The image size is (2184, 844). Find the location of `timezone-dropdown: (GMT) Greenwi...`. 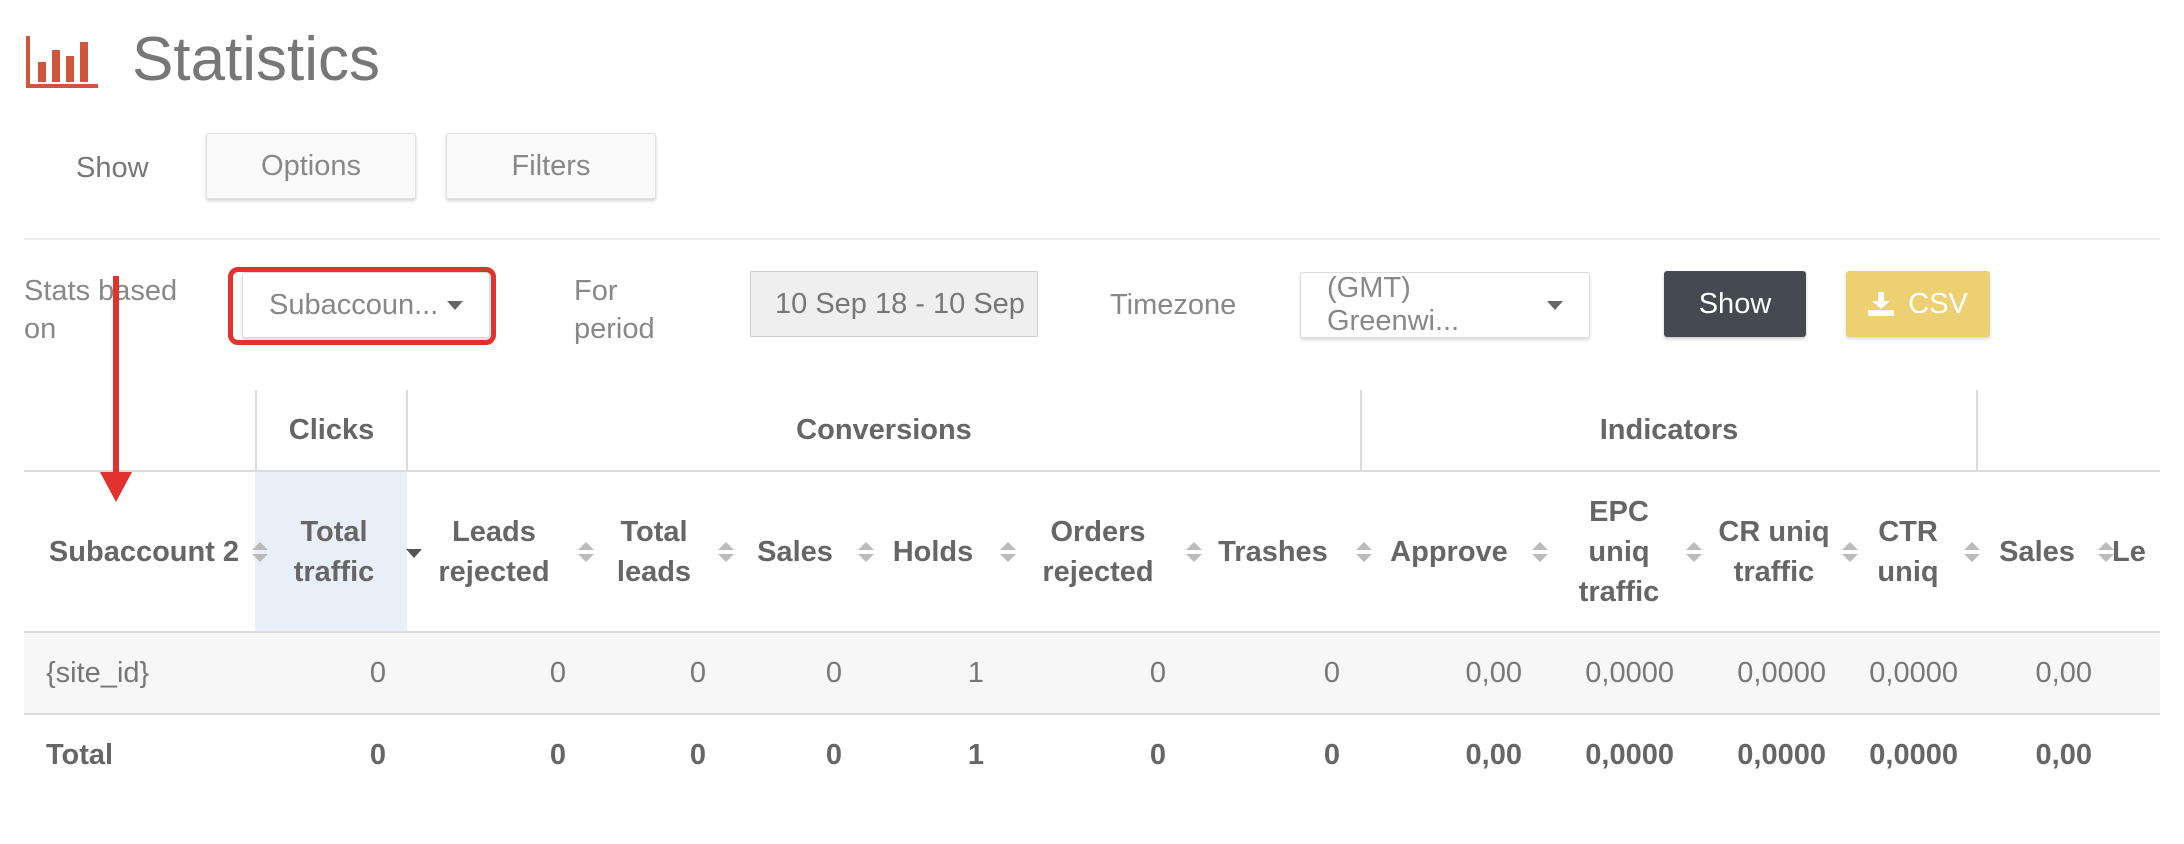

timezone-dropdown: (GMT) Greenwi... is located at coordinates (1445, 305).